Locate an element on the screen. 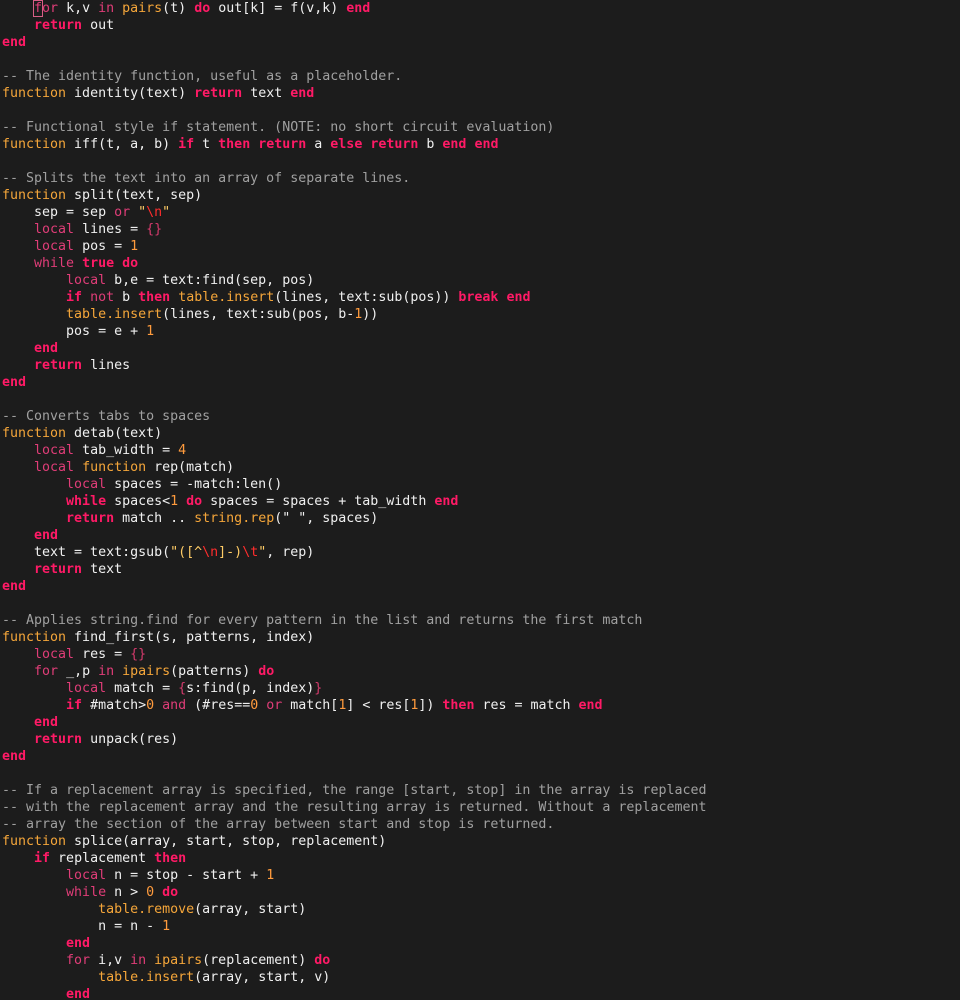  code-line: function split(text, sep) is located at coordinates (481, 195).